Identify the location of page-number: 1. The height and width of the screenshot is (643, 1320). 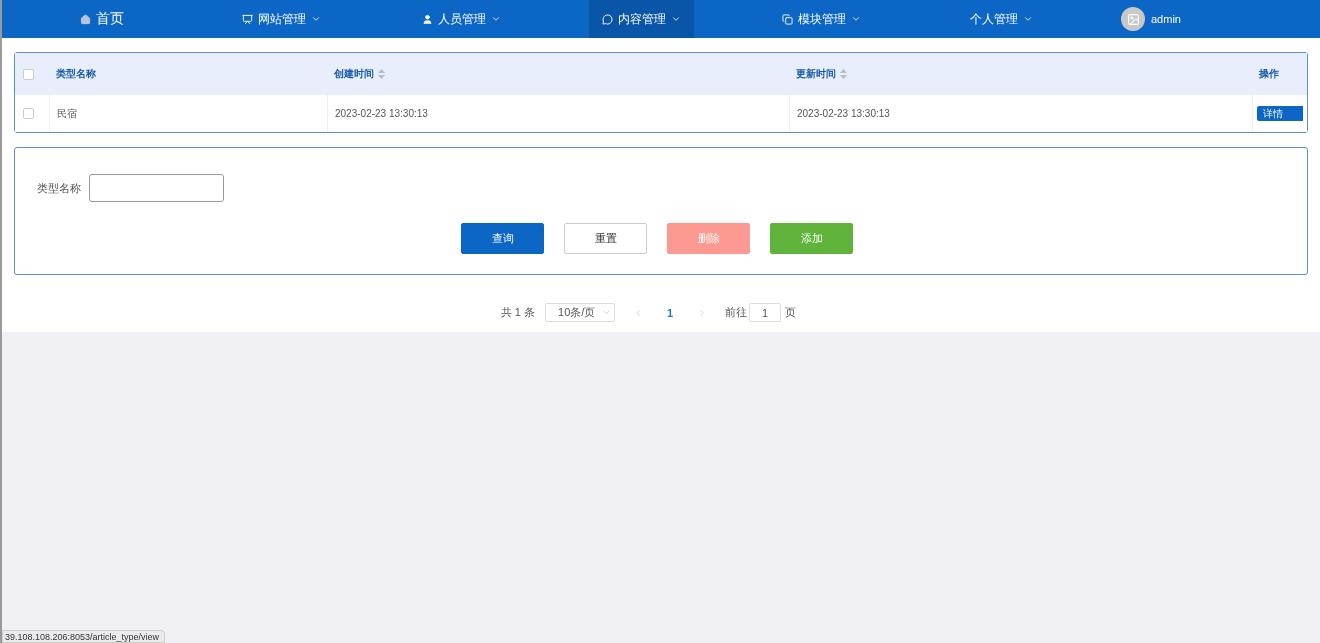
(670, 312).